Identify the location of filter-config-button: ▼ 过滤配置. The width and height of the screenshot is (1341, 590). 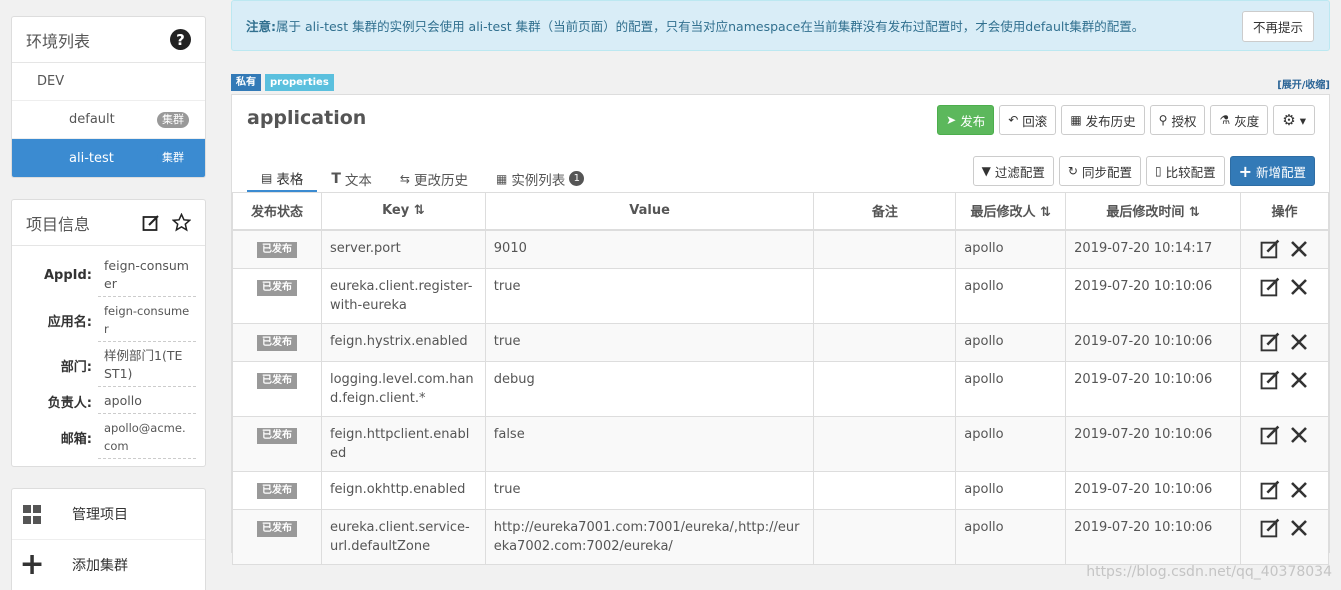
(1013, 171).